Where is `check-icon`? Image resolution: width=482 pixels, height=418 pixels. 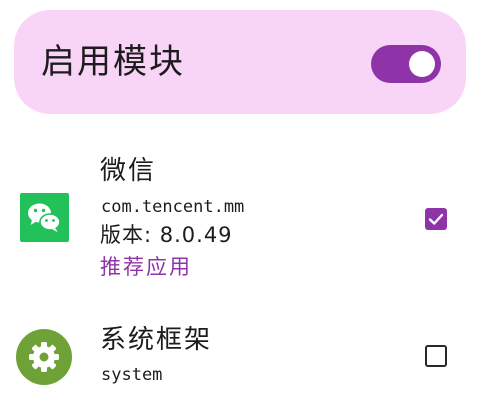
check-icon is located at coordinates (436, 219).